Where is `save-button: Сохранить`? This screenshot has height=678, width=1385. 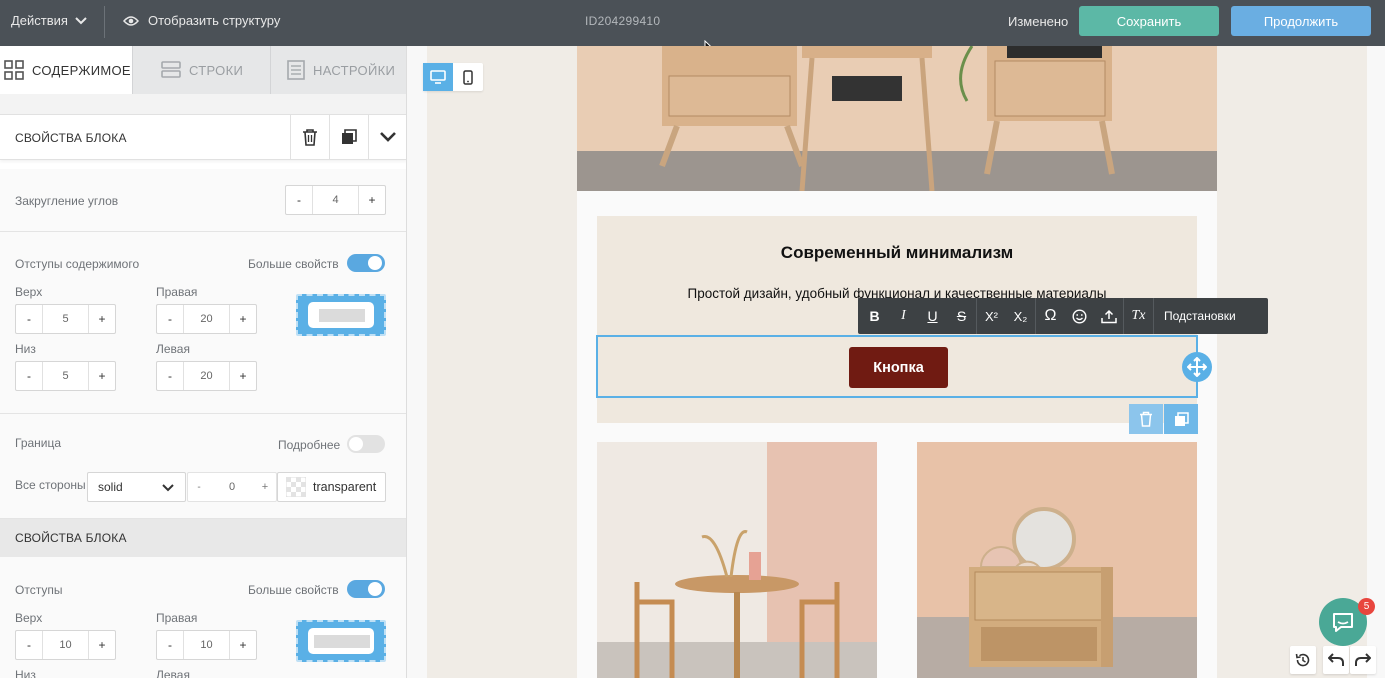 save-button: Сохранить is located at coordinates (1149, 21).